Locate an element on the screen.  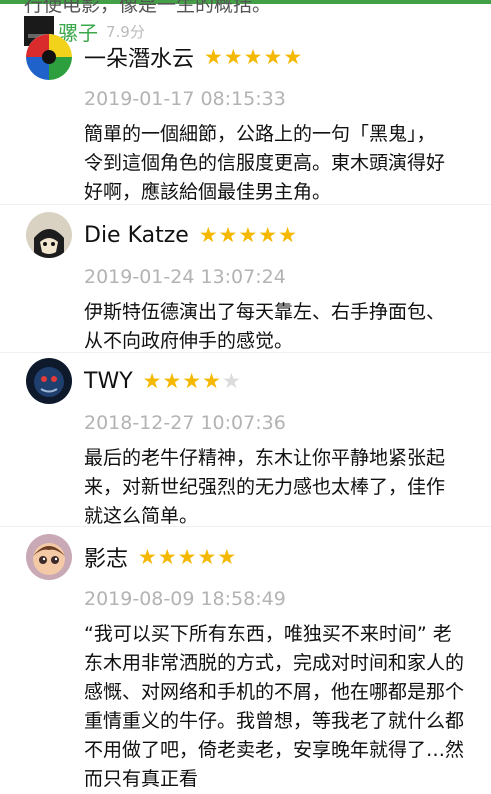
user-name: 一朵潛水云 is located at coordinates (139, 57).